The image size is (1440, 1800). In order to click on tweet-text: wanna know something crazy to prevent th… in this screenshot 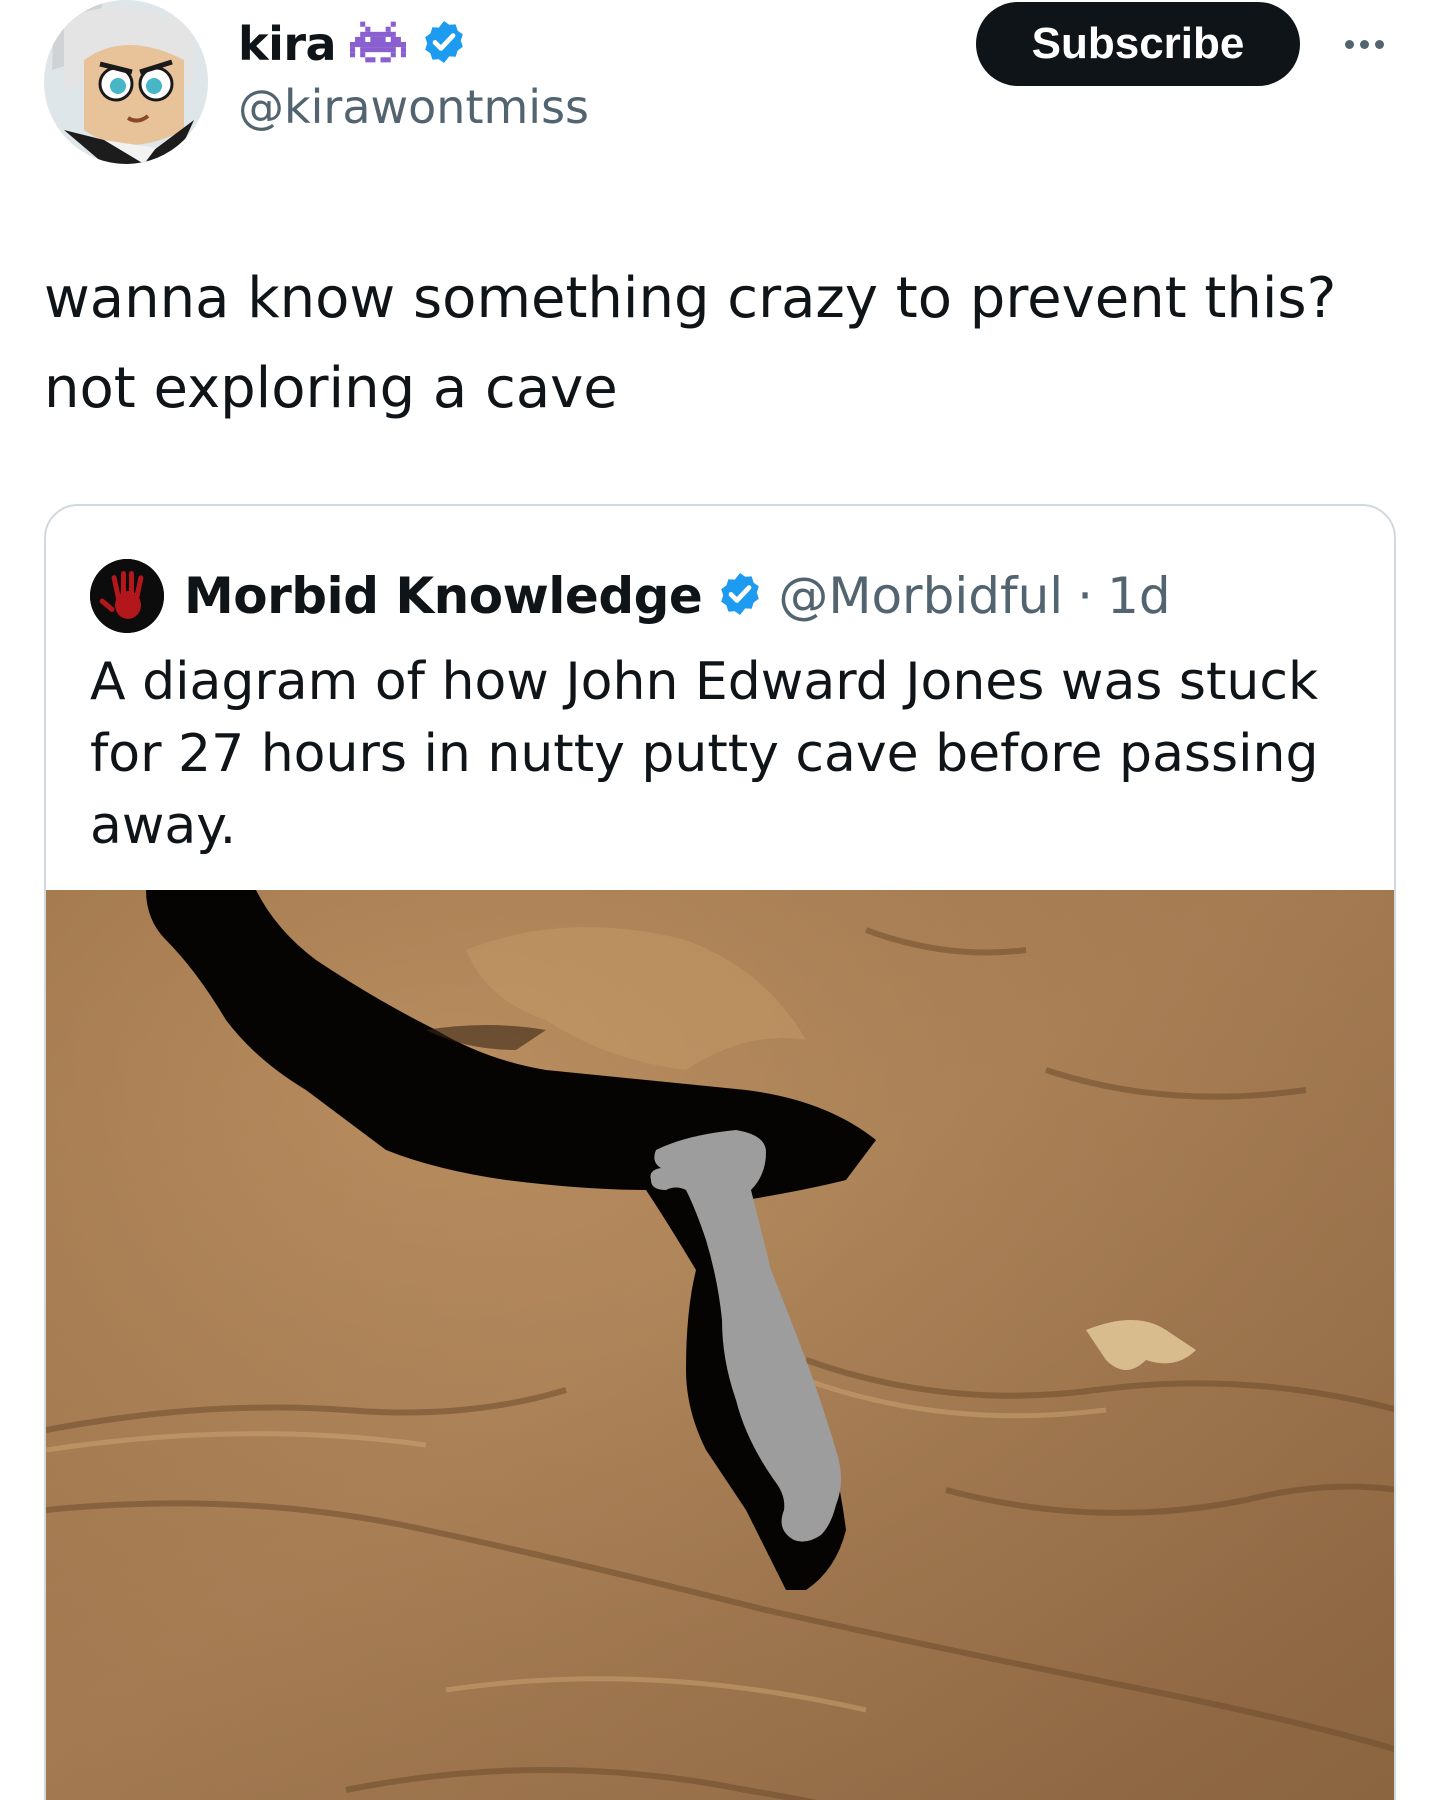, I will do `click(724, 344)`.